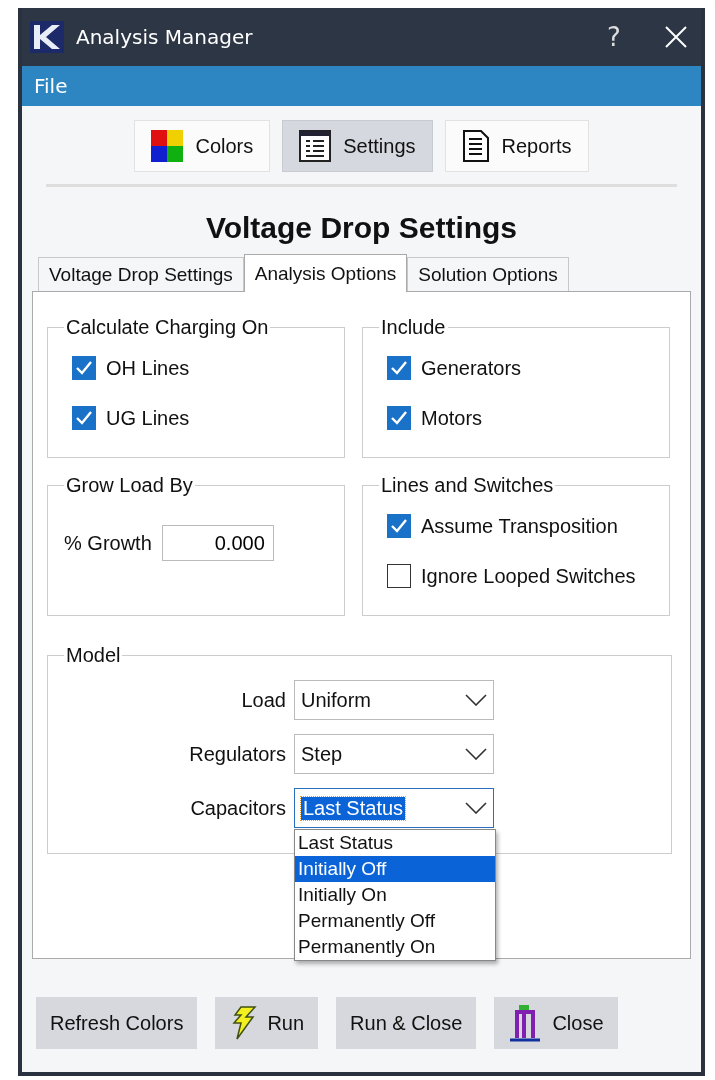 This screenshot has width=715, height=1080. I want to click on dropdown-option: Initially Off, so click(395, 869).